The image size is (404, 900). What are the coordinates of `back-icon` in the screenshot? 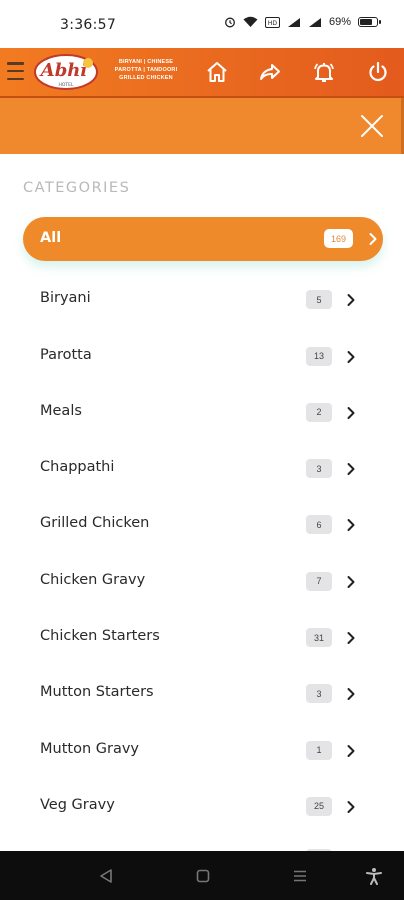 It's located at (106, 876).